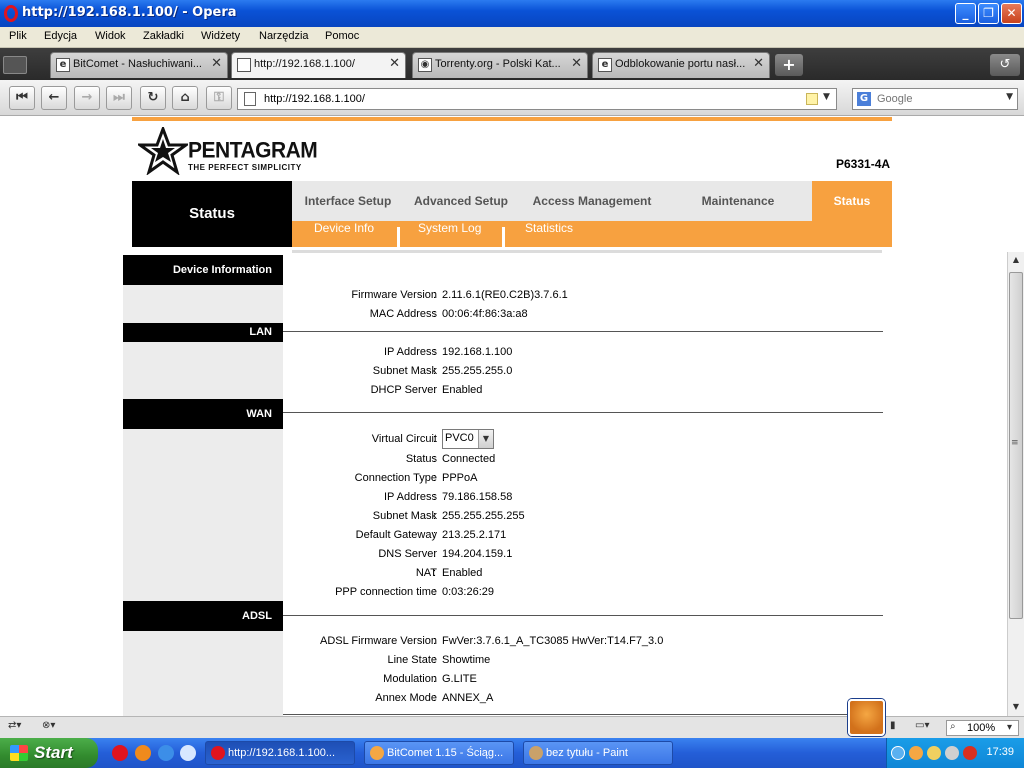 The height and width of the screenshot is (768, 1024). Describe the element at coordinates (15, 65) in the screenshot. I see `panel-toggle-button` at that location.